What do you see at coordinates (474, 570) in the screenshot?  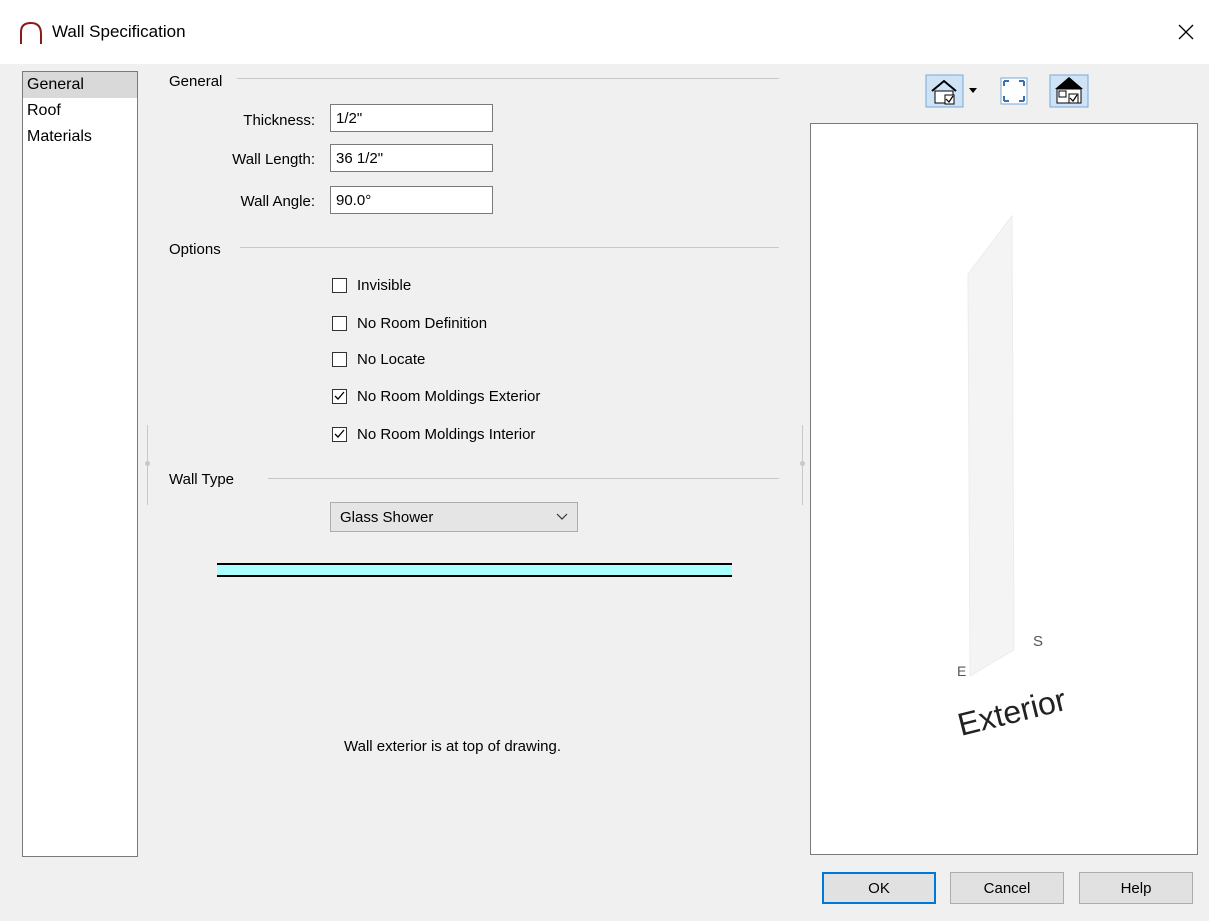 I see `wall-type-swatch` at bounding box center [474, 570].